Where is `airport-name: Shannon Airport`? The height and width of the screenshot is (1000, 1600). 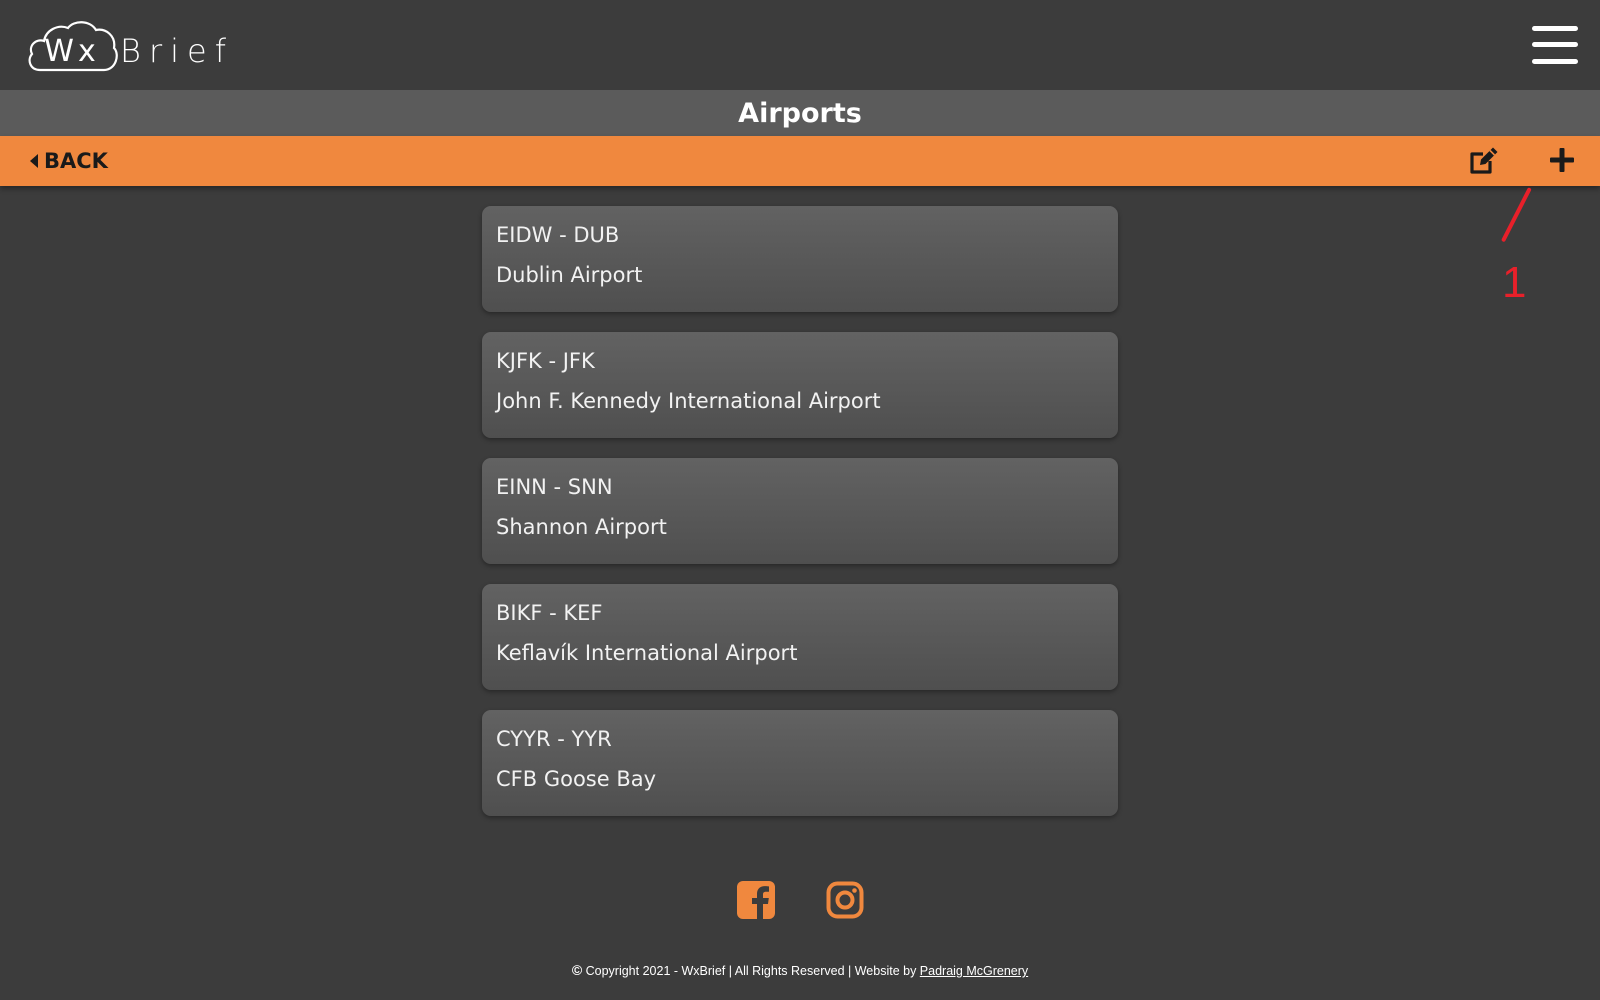 airport-name: Shannon Airport is located at coordinates (581, 527).